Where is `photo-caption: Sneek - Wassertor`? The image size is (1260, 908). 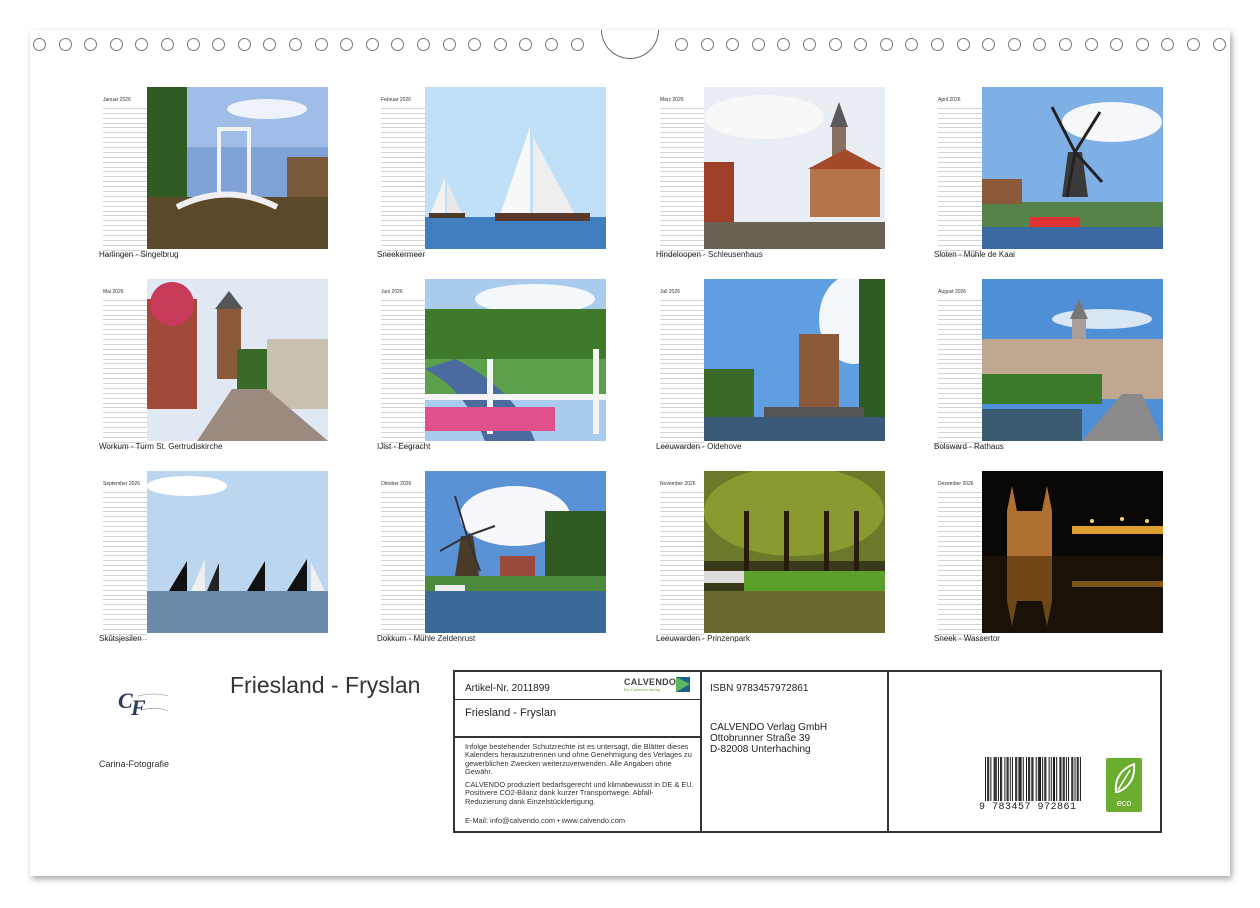 photo-caption: Sneek - Wassertor is located at coordinates (967, 638).